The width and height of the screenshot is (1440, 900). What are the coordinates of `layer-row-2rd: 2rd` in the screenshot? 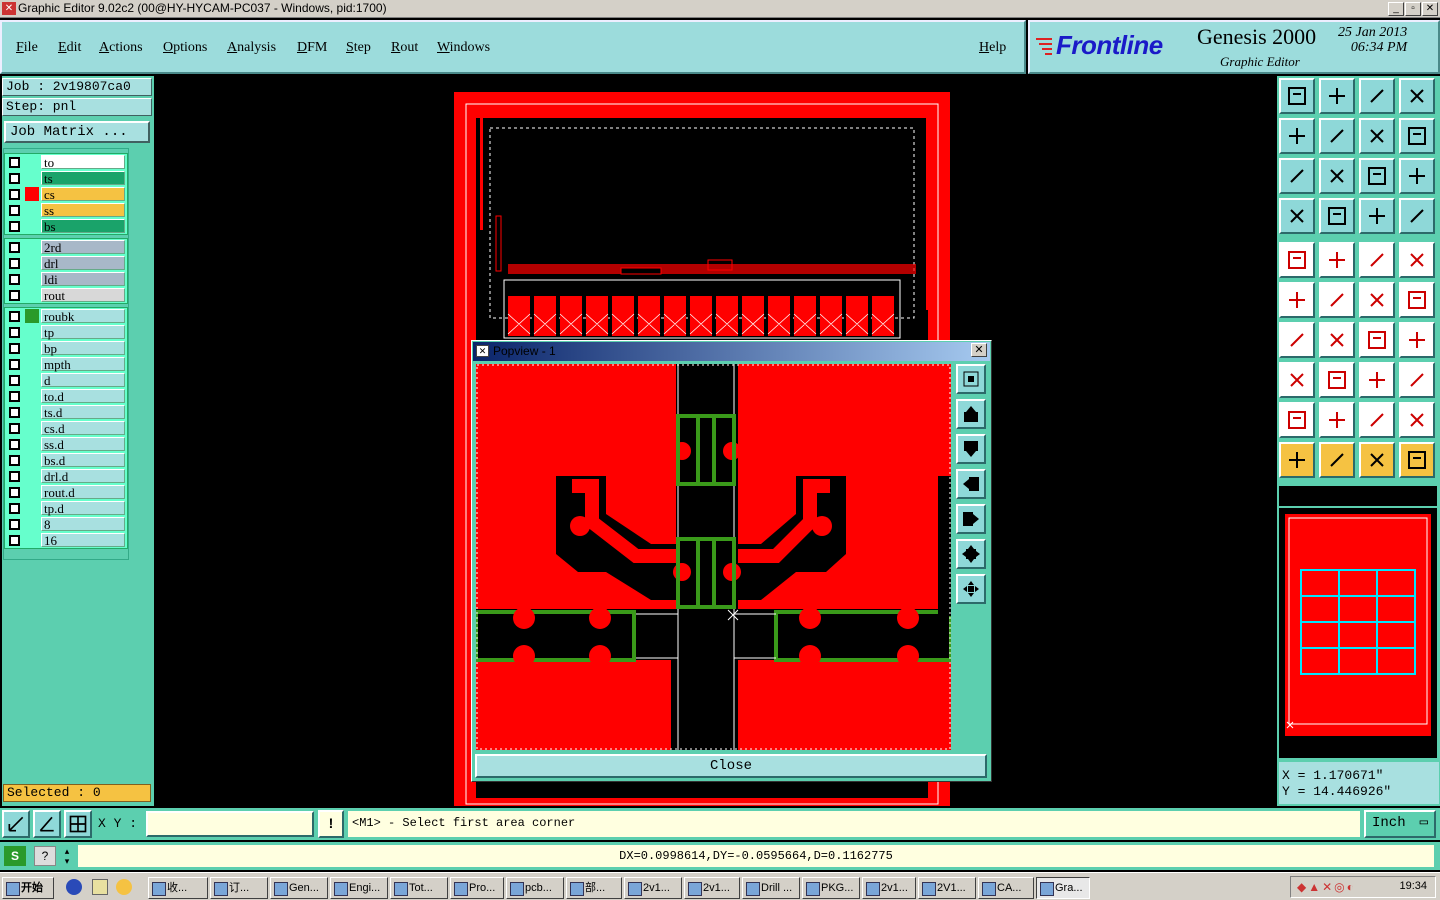 It's located at (66, 247).